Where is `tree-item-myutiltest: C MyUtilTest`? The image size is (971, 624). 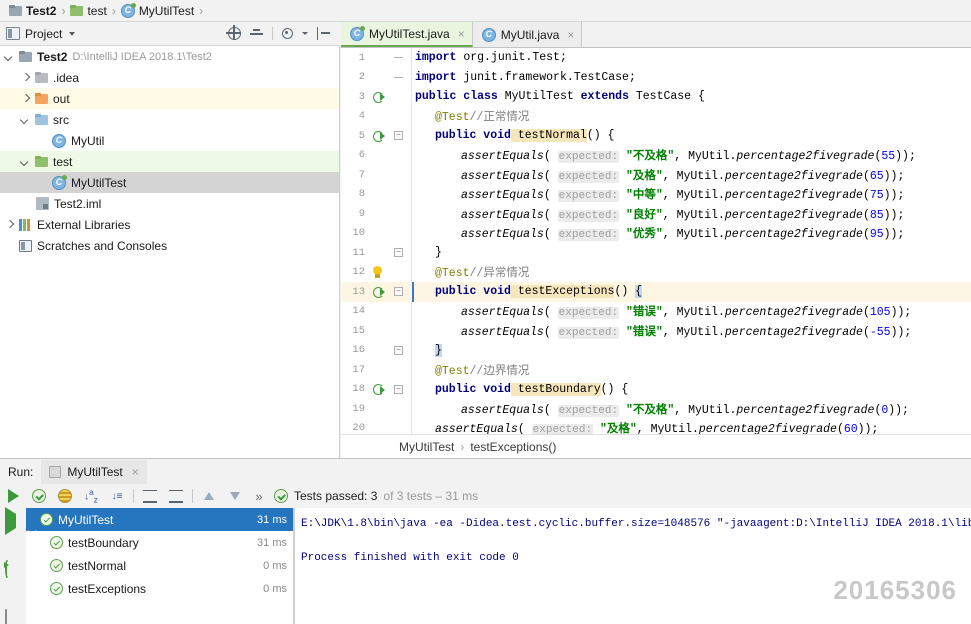
tree-item-myutiltest: C MyUtilTest is located at coordinates (169, 182).